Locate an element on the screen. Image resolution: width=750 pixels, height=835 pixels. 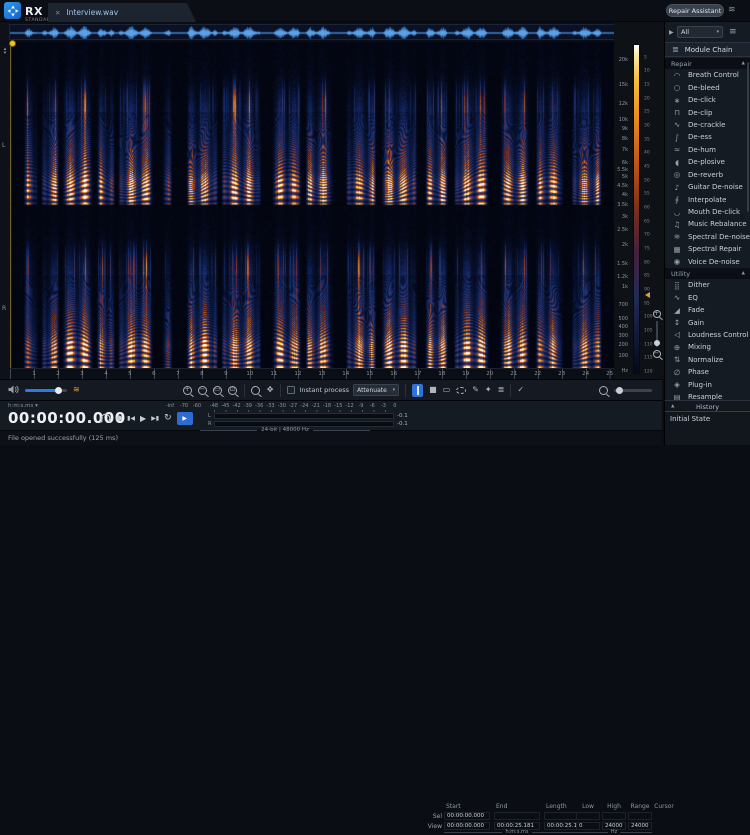
zoom-fit-button: ⊡ is located at coordinates (232, 390).